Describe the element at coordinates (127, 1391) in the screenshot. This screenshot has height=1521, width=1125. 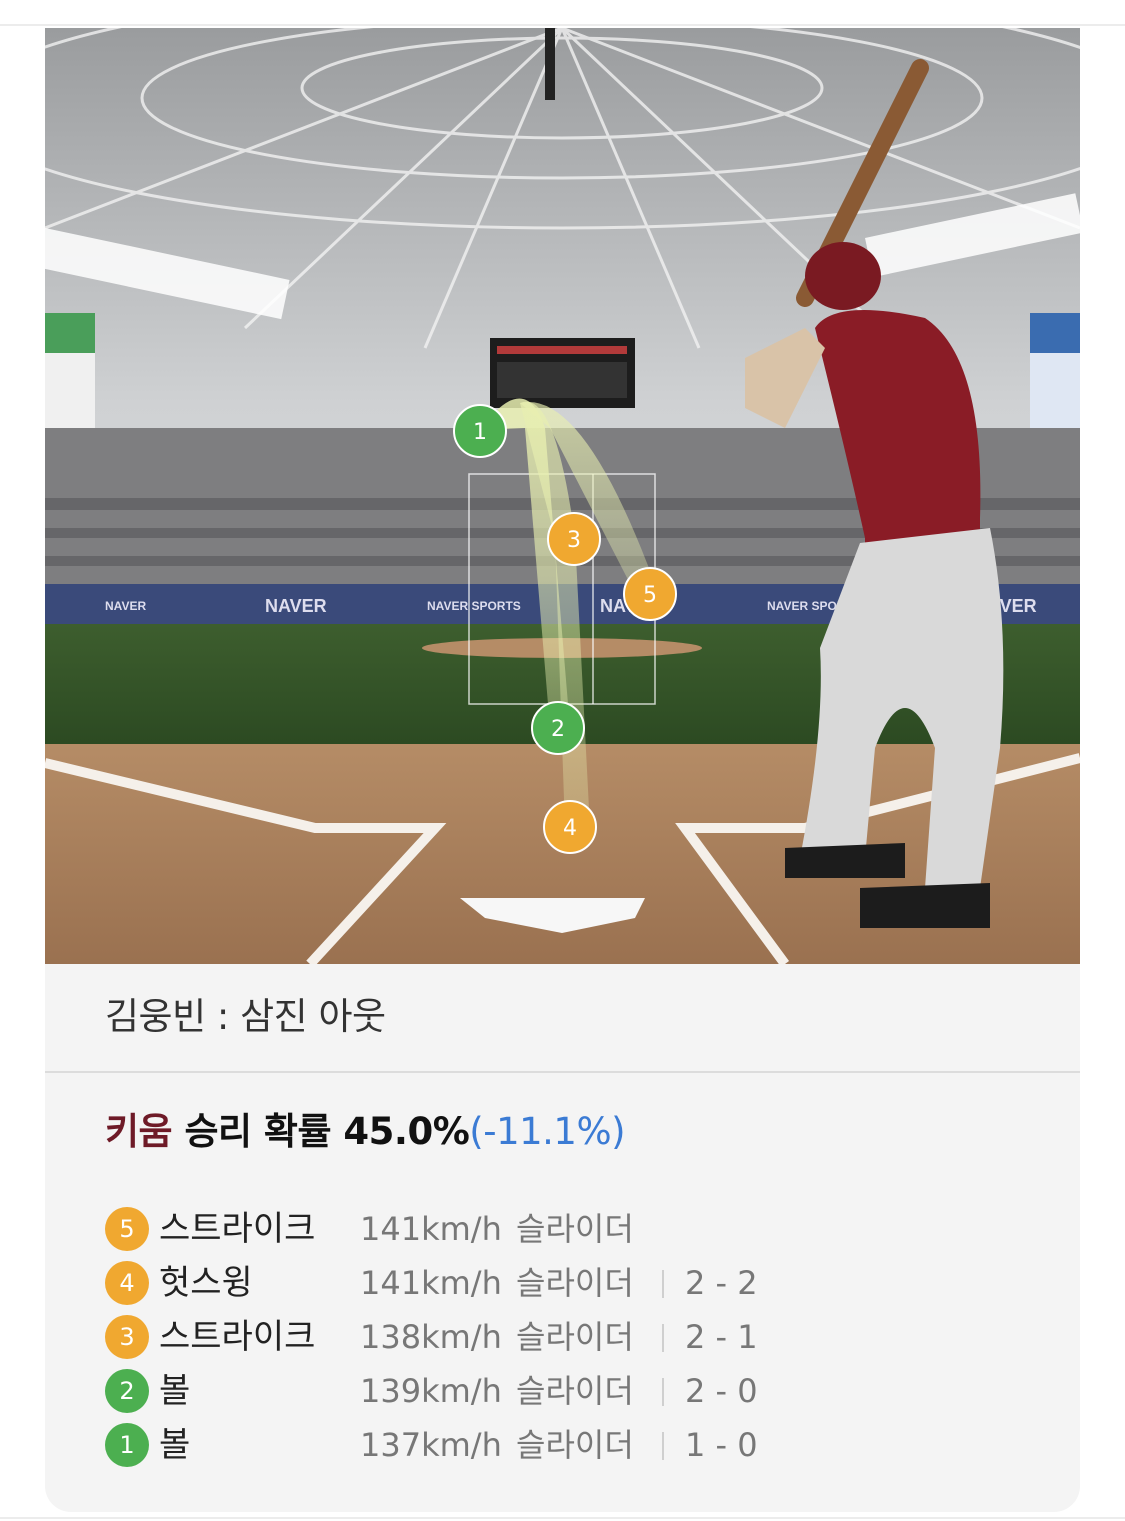
I see `pitch-number-badge: 2` at that location.